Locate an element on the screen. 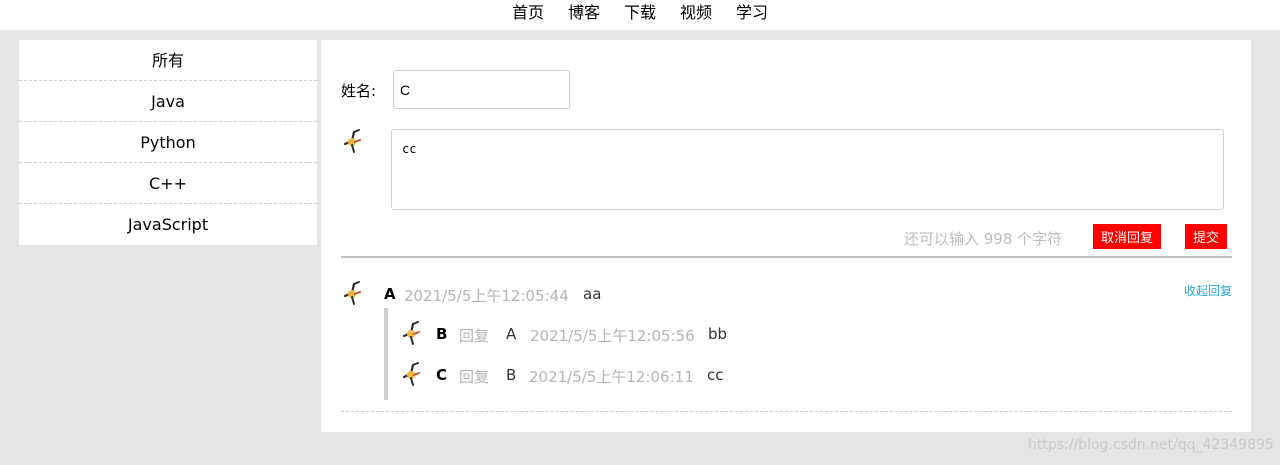 This screenshot has width=1280, height=465. nav-item-video: 视频 is located at coordinates (696, 13).